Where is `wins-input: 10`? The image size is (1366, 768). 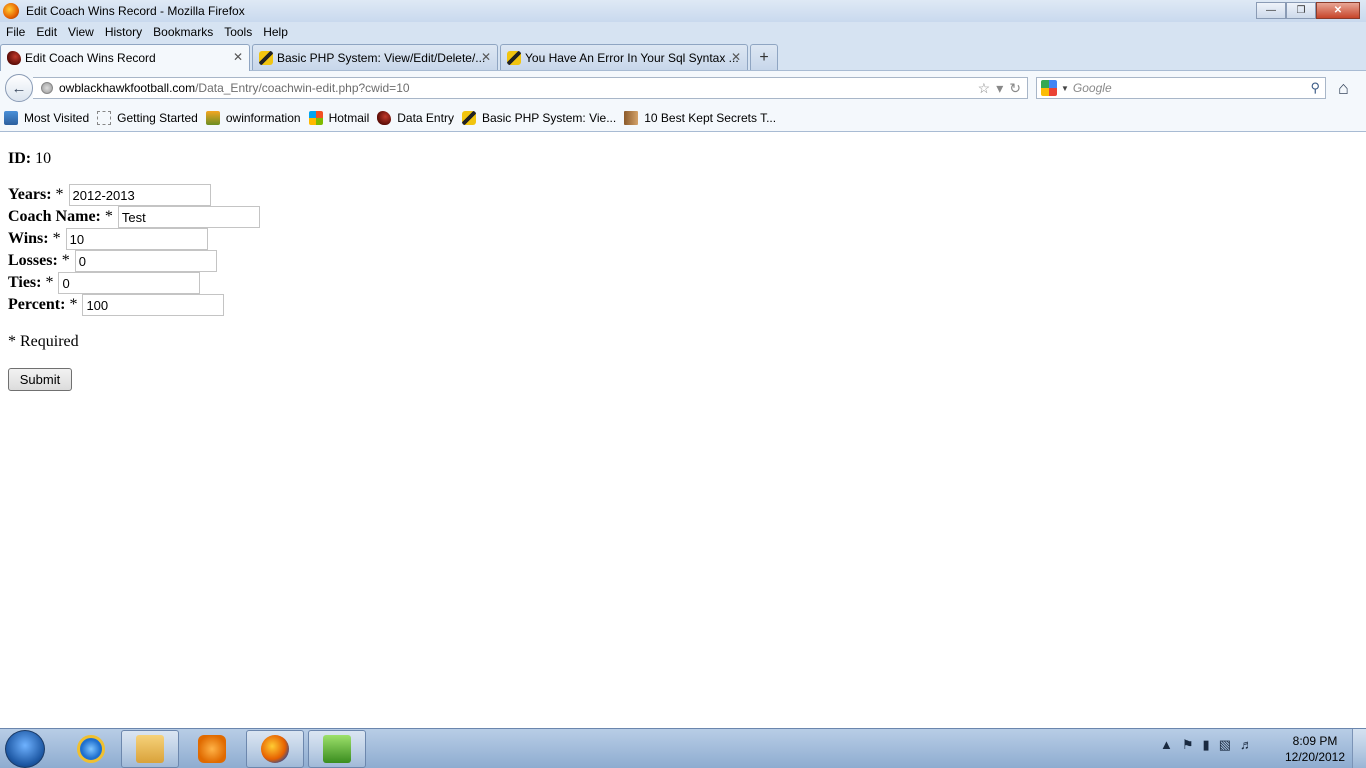
wins-input: 10 is located at coordinates (136, 239).